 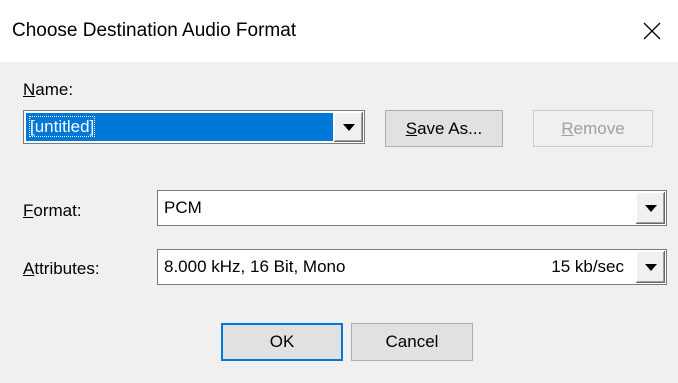 I want to click on attributes-dropdown-button, so click(x=650, y=267).